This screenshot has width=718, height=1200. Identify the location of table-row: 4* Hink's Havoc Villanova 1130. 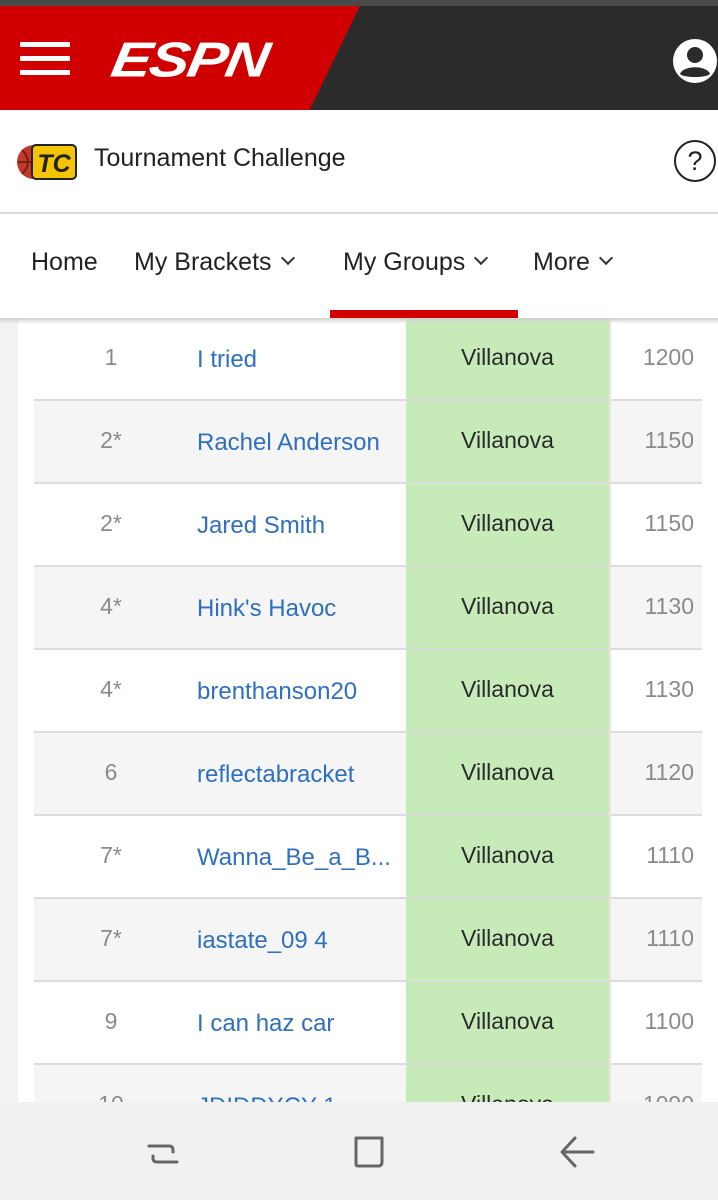
(368, 608).